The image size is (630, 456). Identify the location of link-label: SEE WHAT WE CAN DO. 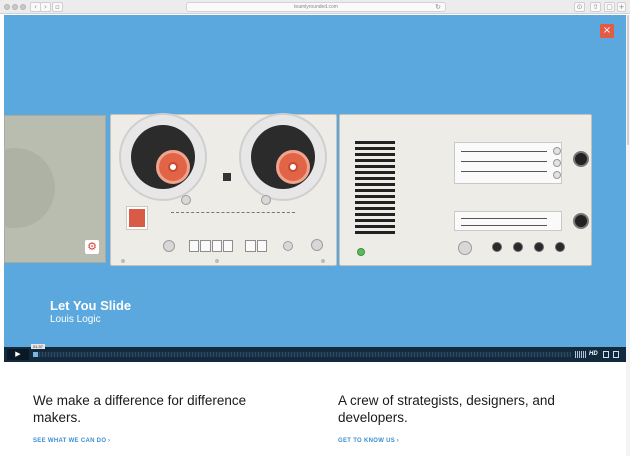
(70, 441).